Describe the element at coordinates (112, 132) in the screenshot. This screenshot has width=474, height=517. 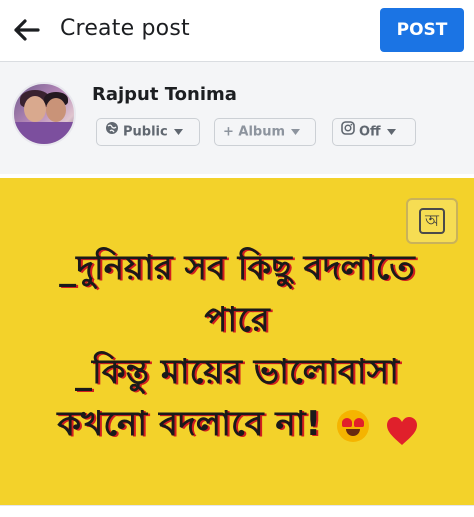
I see `globe-icon` at that location.